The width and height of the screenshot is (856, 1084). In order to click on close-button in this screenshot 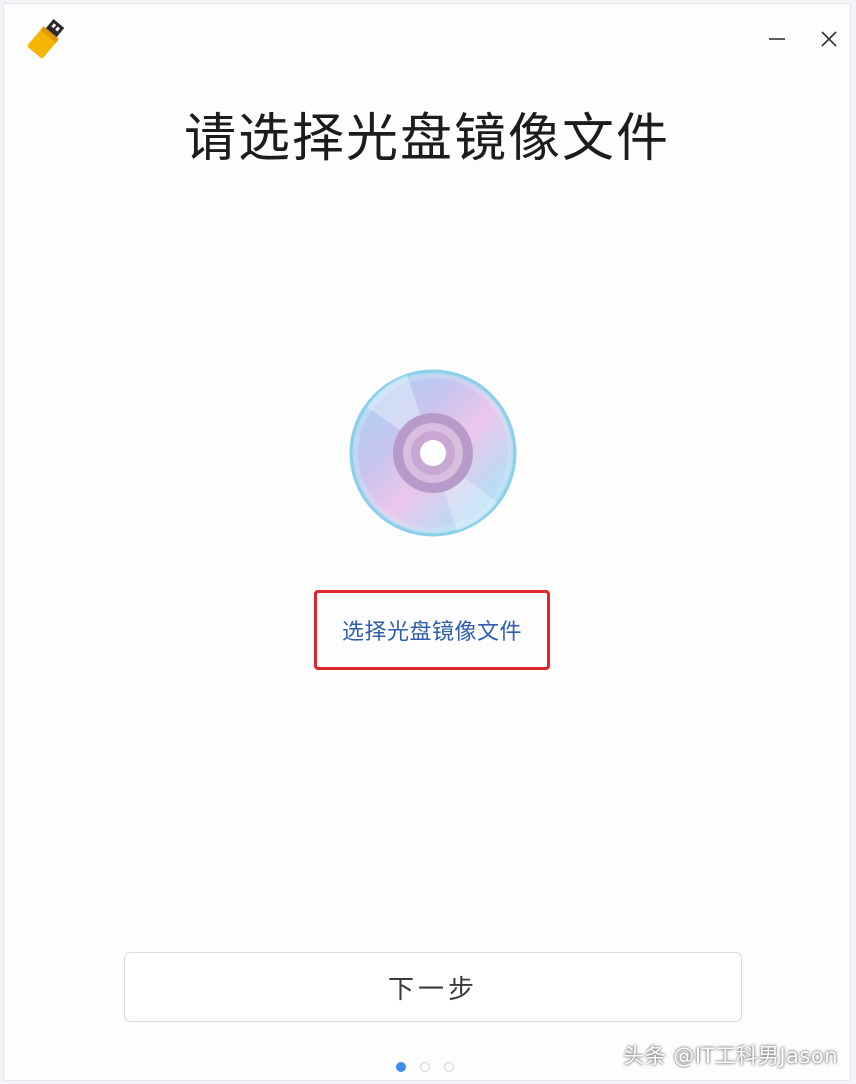, I will do `click(829, 39)`.